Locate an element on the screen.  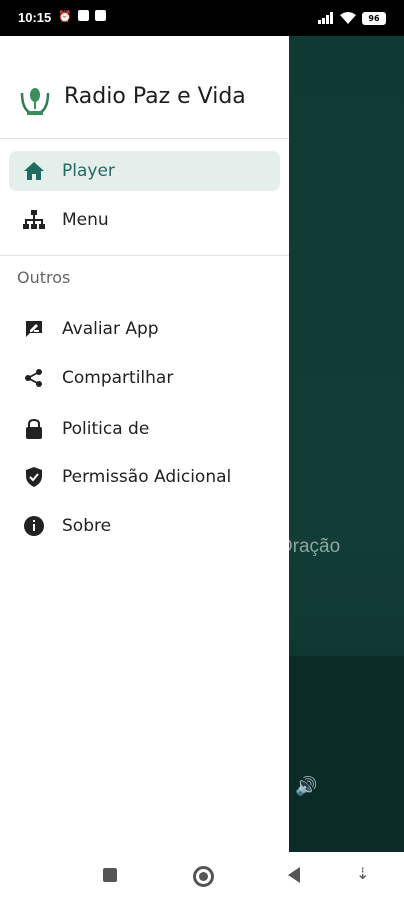
drawer-item-label: Compartilhar is located at coordinates (118, 378).